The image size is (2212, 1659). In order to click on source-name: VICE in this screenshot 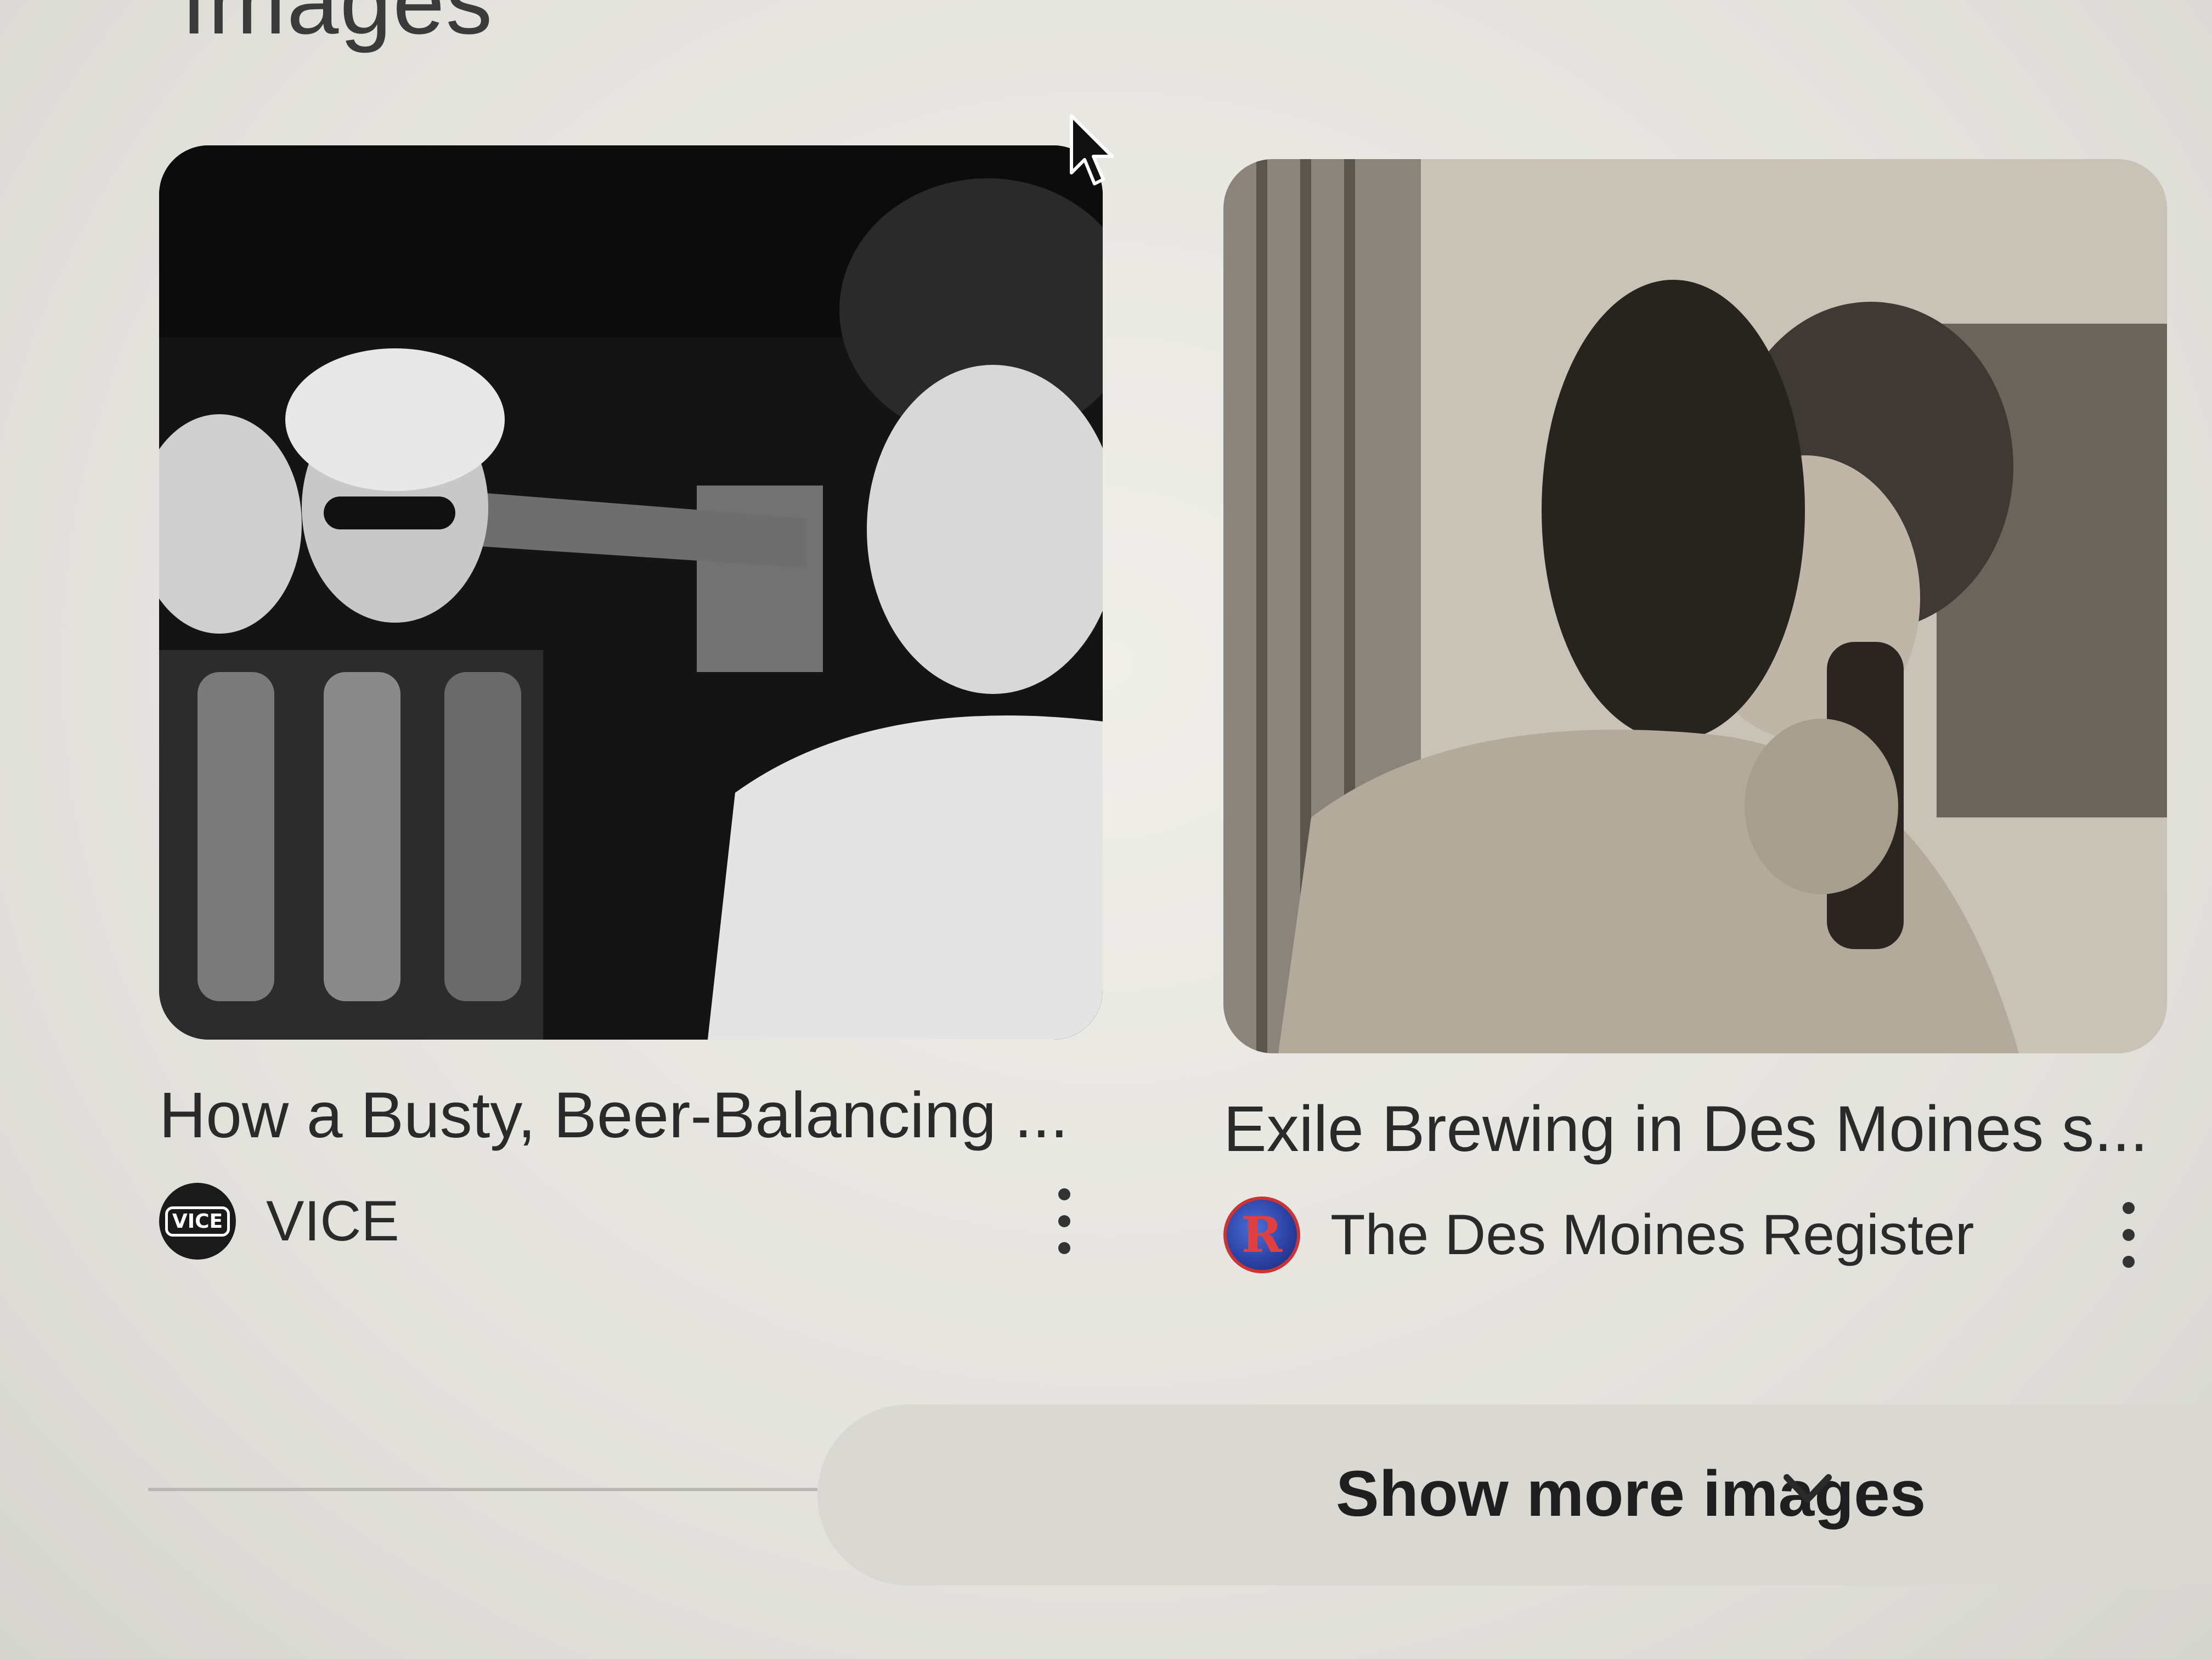, I will do `click(332, 1221)`.